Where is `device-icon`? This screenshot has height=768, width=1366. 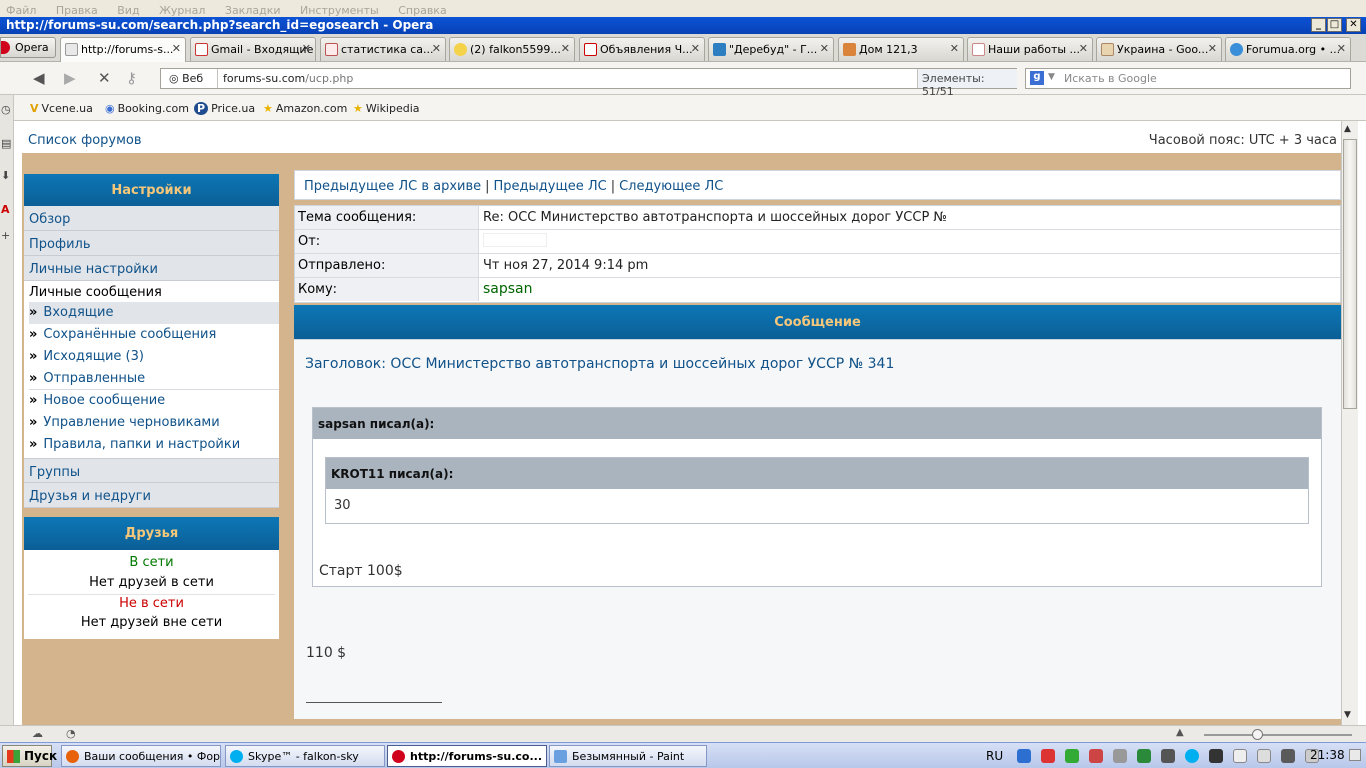 device-icon is located at coordinates (1168, 756).